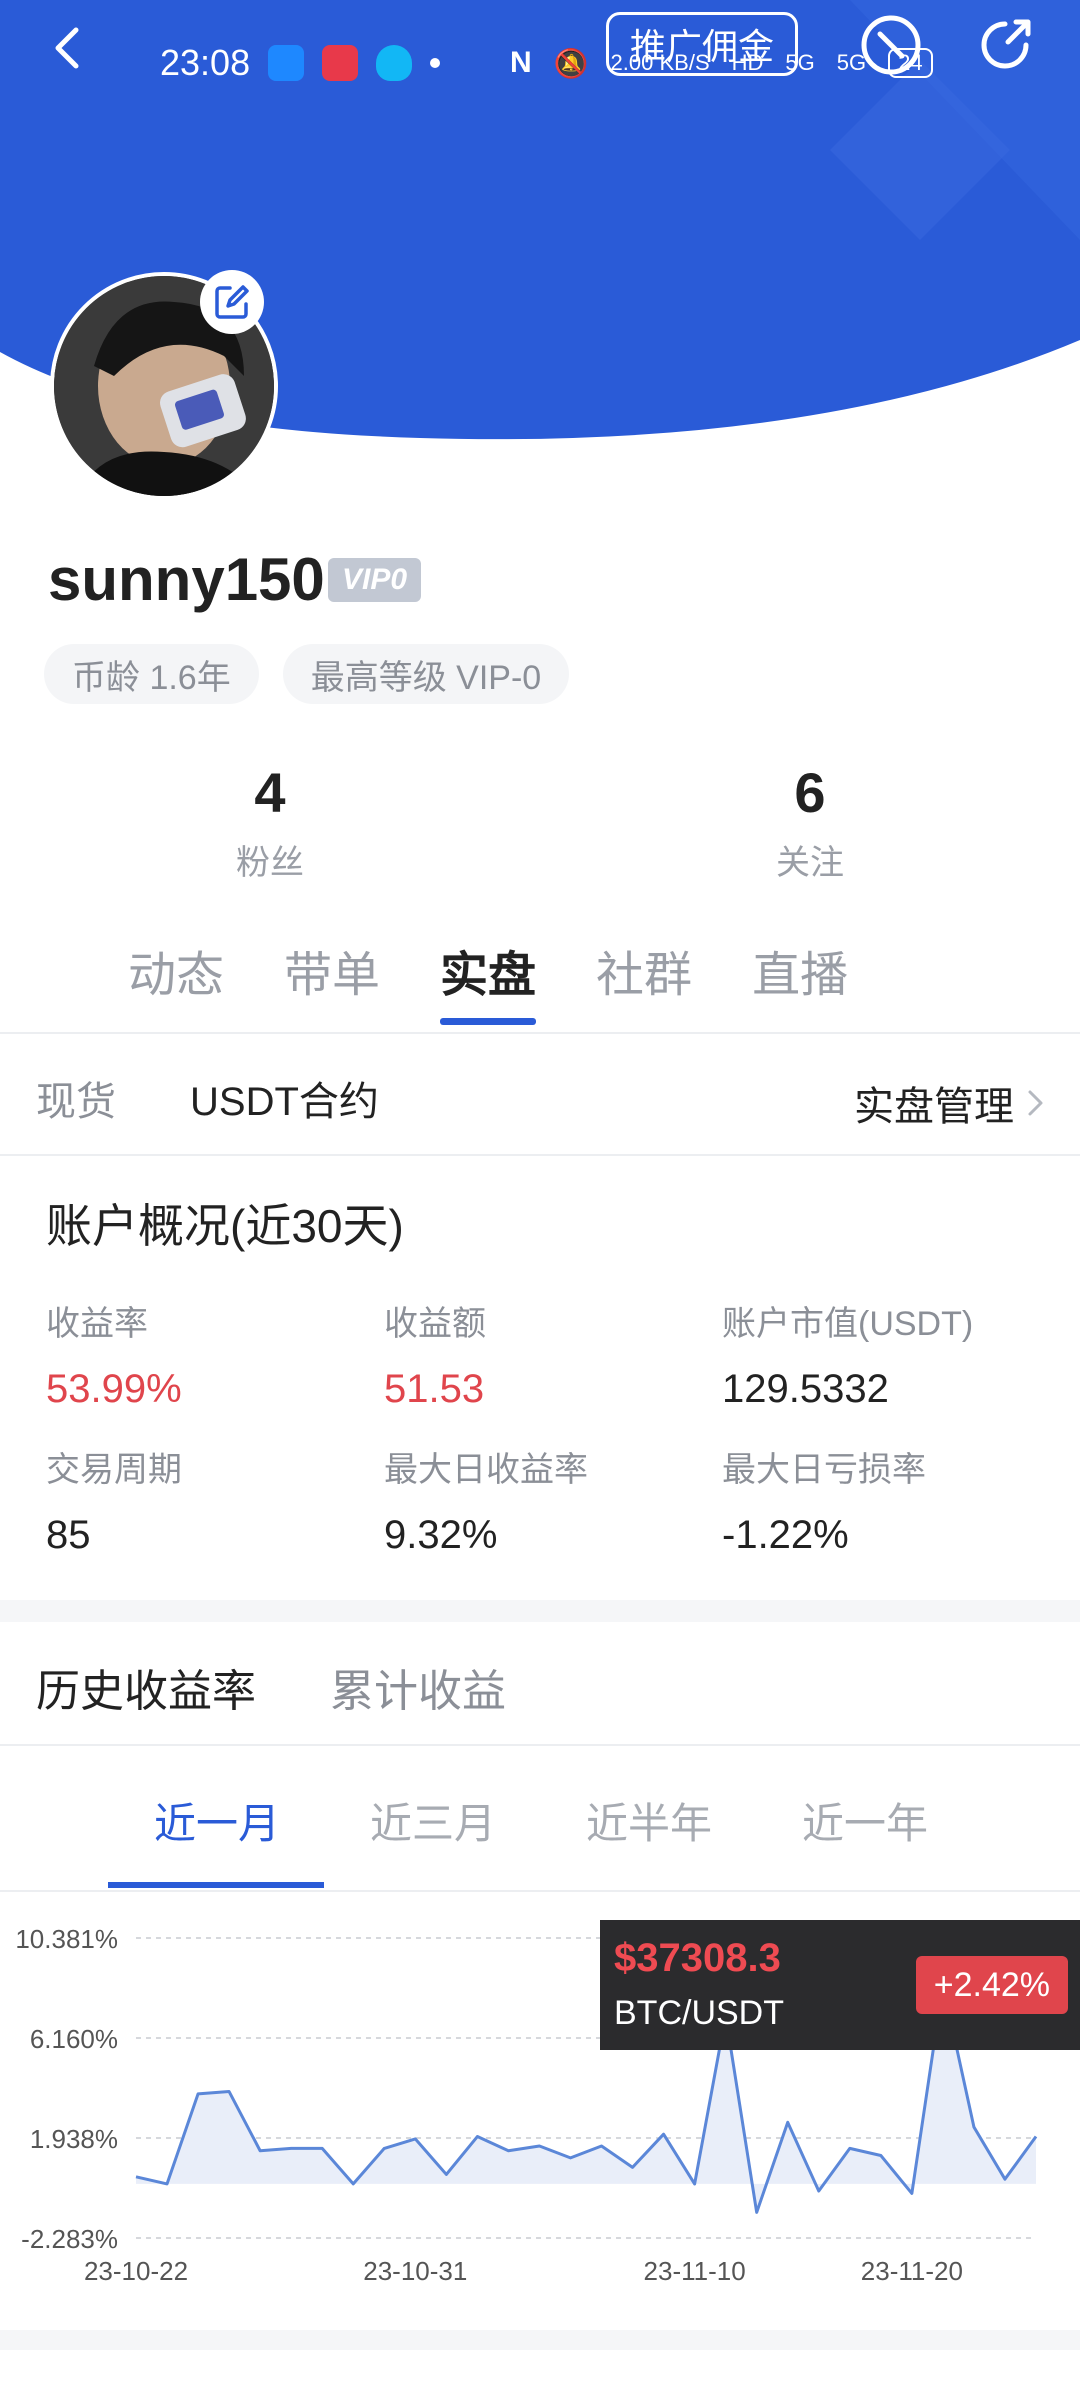 Image resolution: width=1080 pixels, height=2400 pixels. What do you see at coordinates (271, 1687) in the screenshot?
I see `history-tabs: 历史收益率 累计收益` at bounding box center [271, 1687].